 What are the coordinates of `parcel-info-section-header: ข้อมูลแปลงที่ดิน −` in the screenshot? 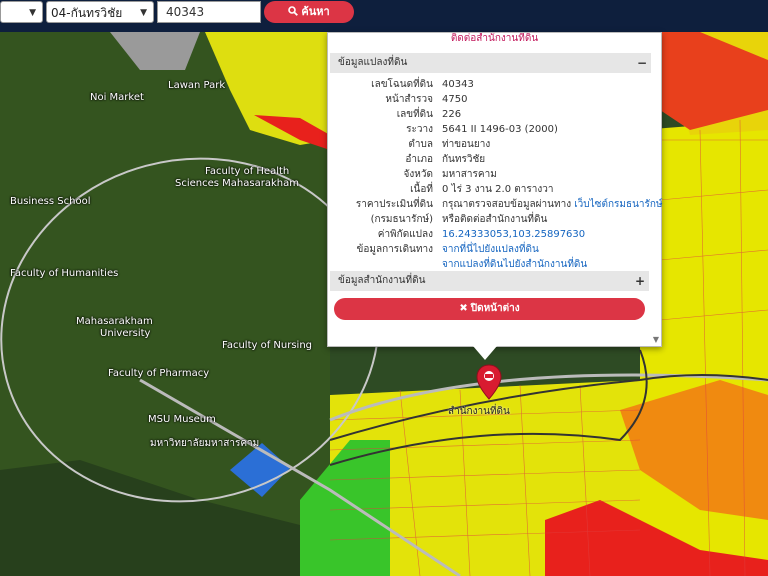 It's located at (490, 63).